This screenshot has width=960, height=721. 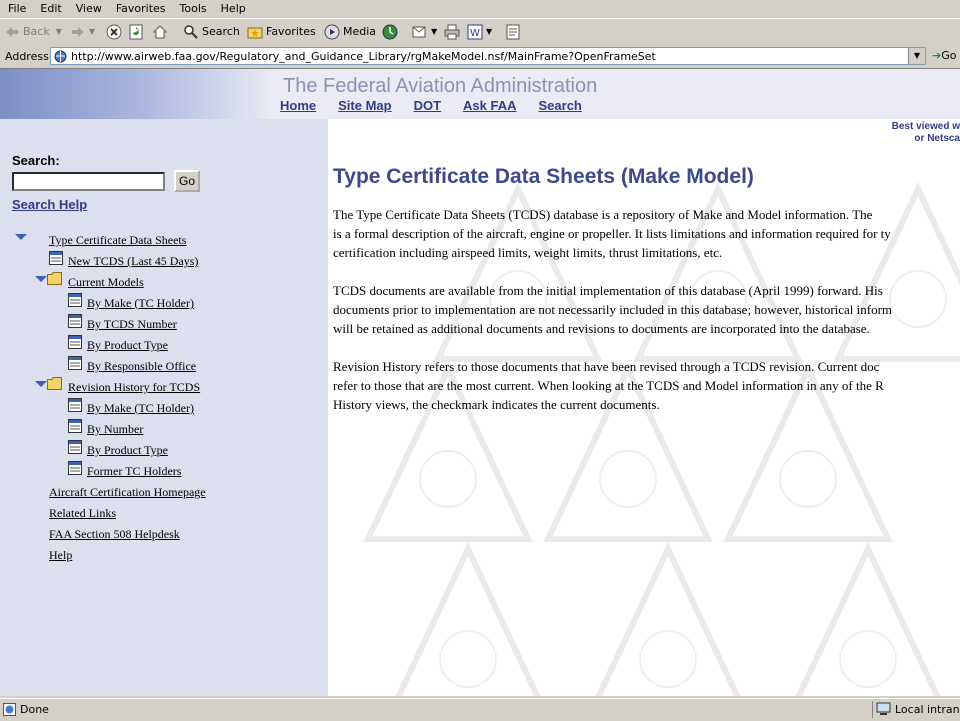 I want to click on search-label: Search:, so click(x=36, y=160).